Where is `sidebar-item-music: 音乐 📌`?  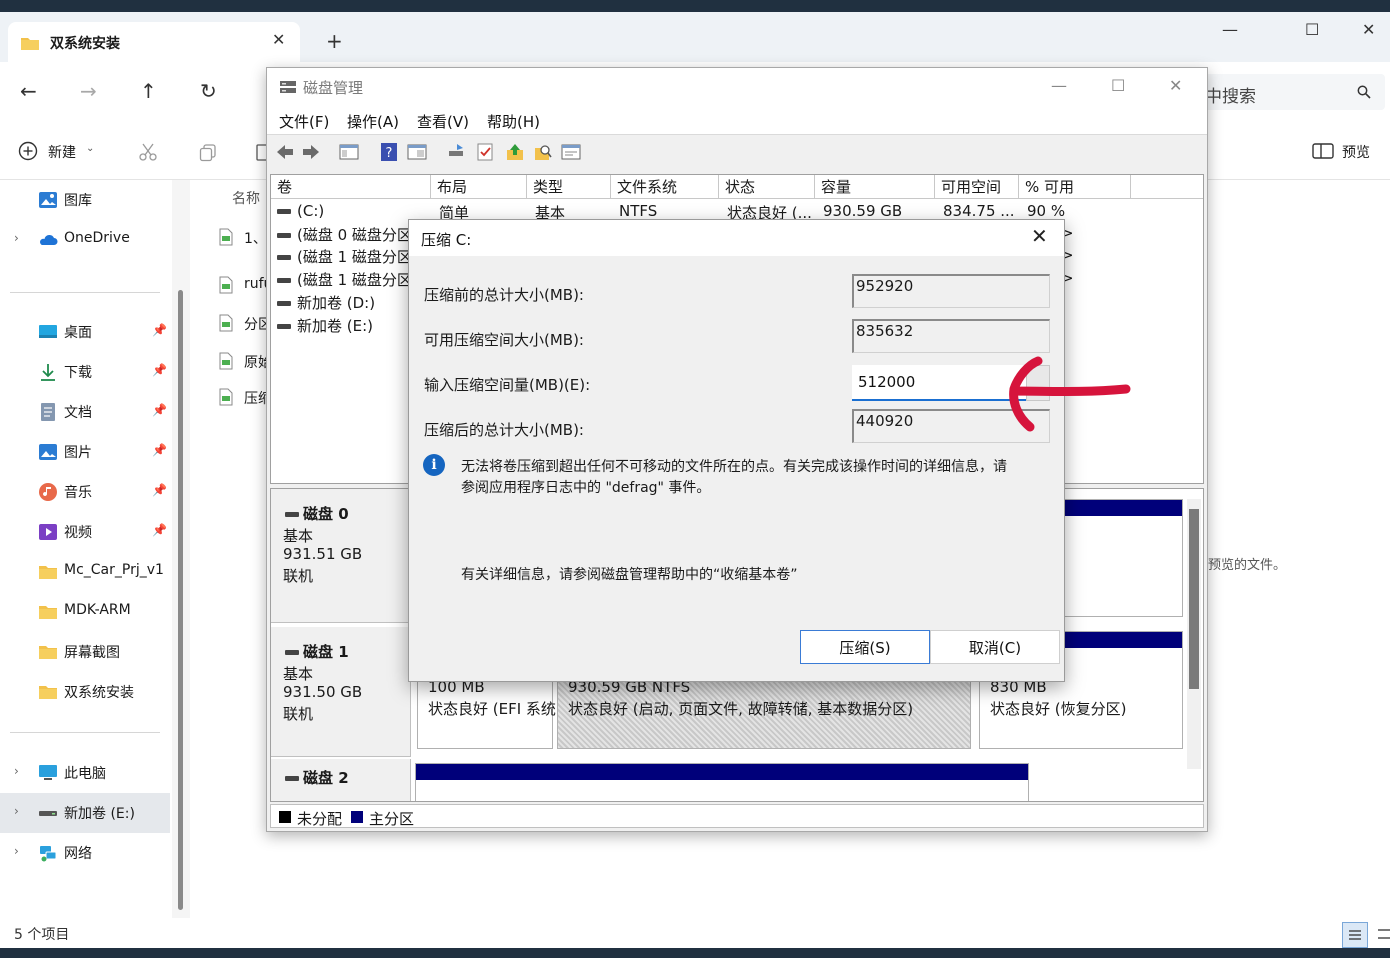 sidebar-item-music: 音乐 📌 is located at coordinates (85, 492).